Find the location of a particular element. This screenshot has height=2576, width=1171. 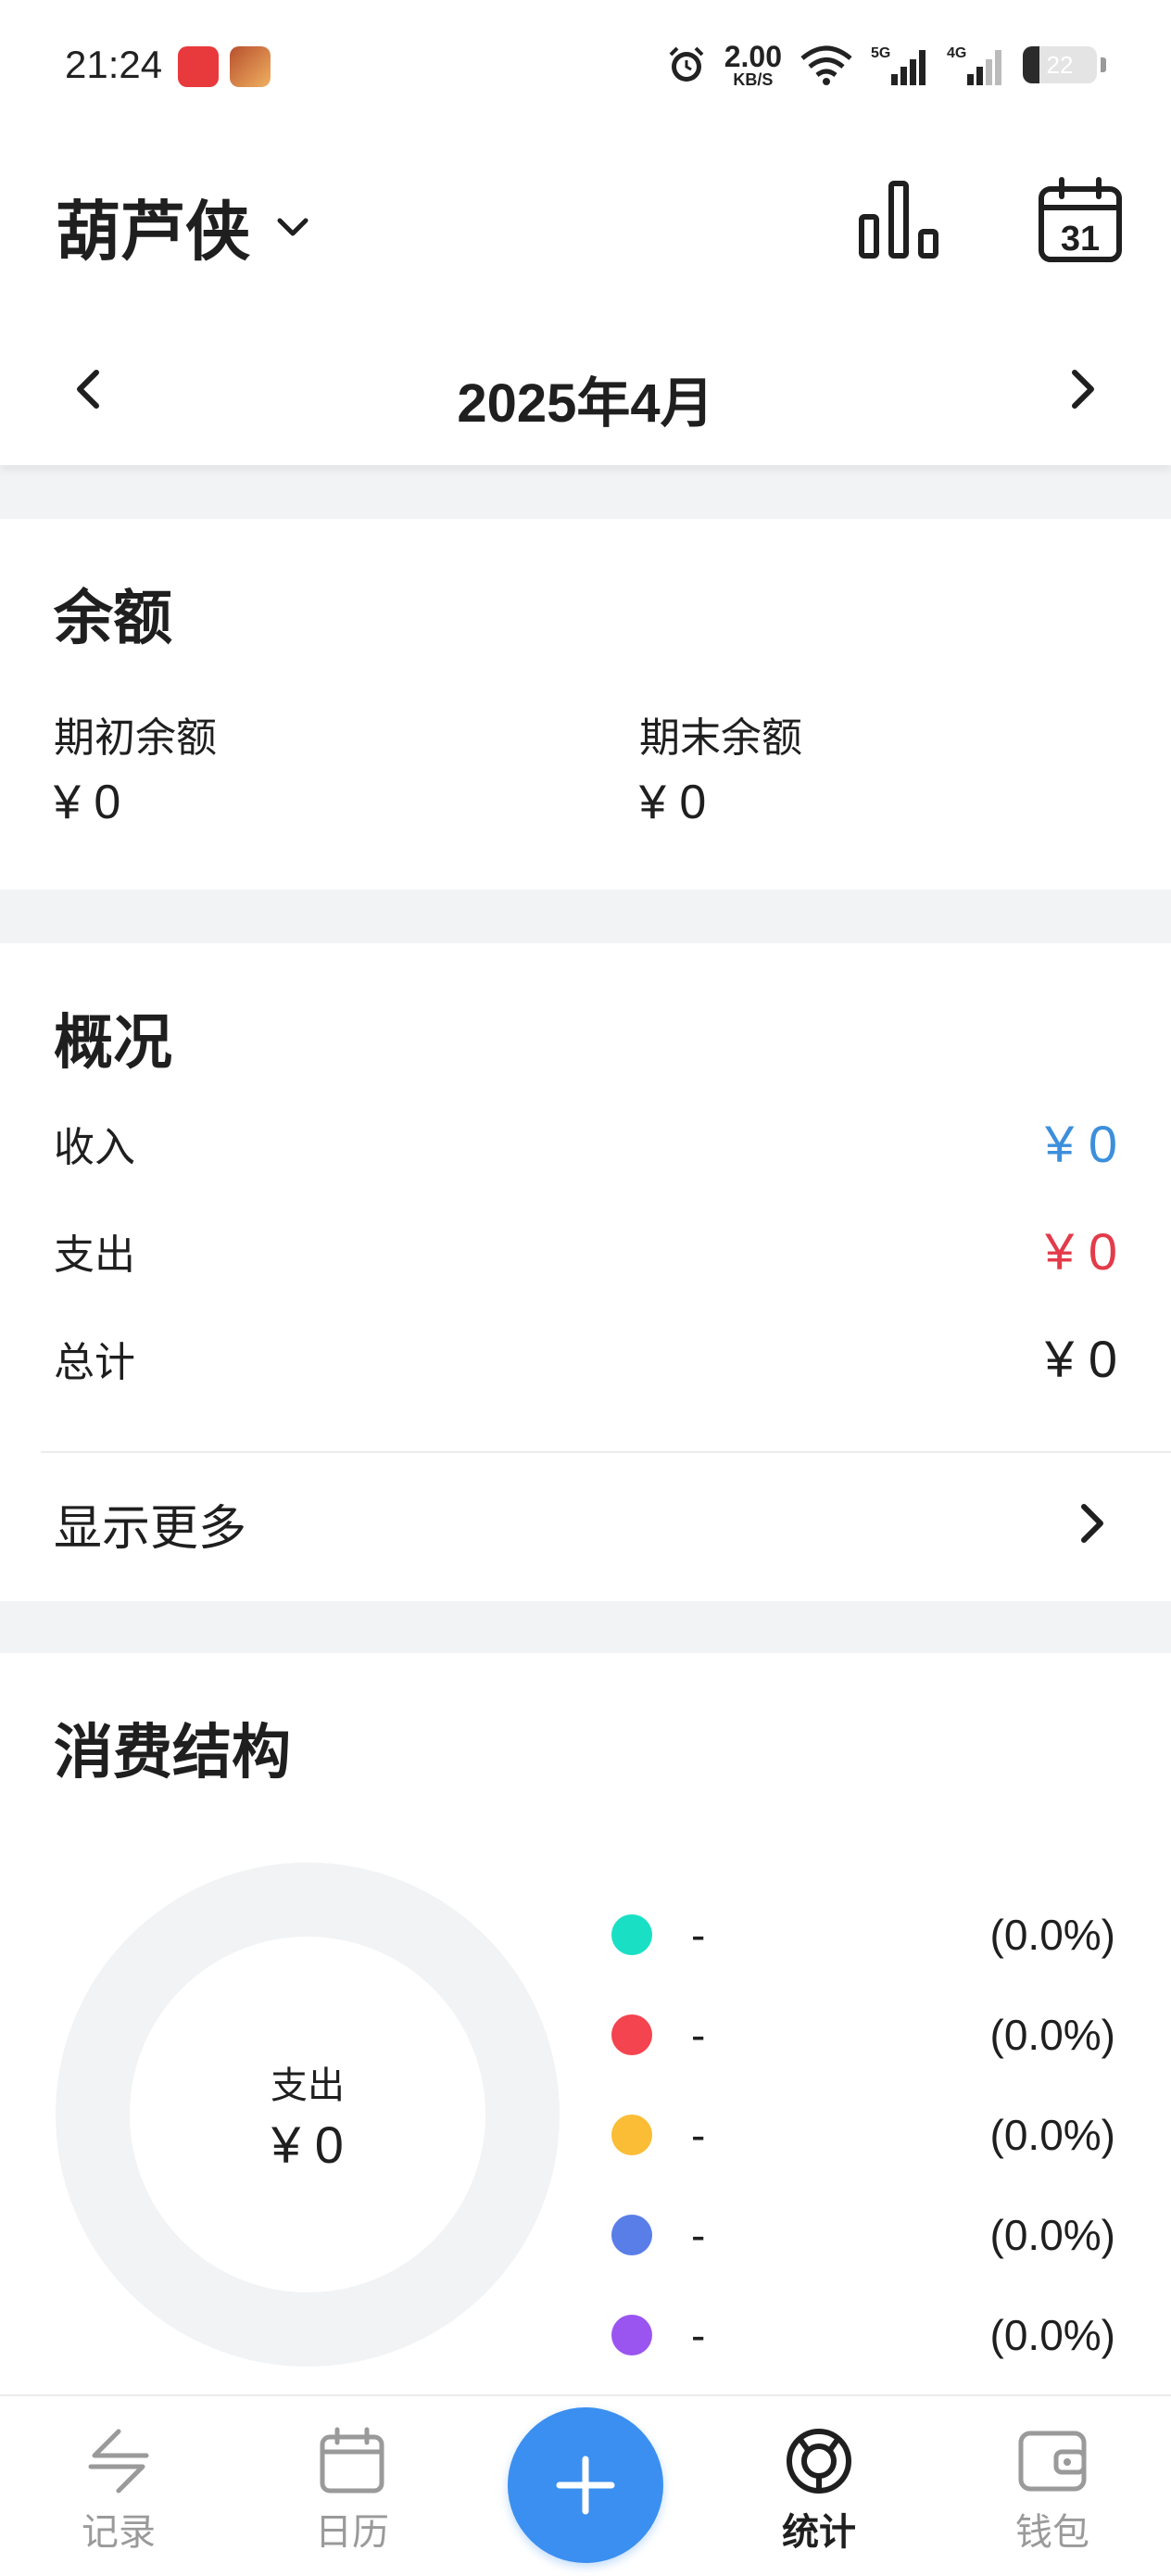

month-label: 2025年4月 is located at coordinates (585, 399).